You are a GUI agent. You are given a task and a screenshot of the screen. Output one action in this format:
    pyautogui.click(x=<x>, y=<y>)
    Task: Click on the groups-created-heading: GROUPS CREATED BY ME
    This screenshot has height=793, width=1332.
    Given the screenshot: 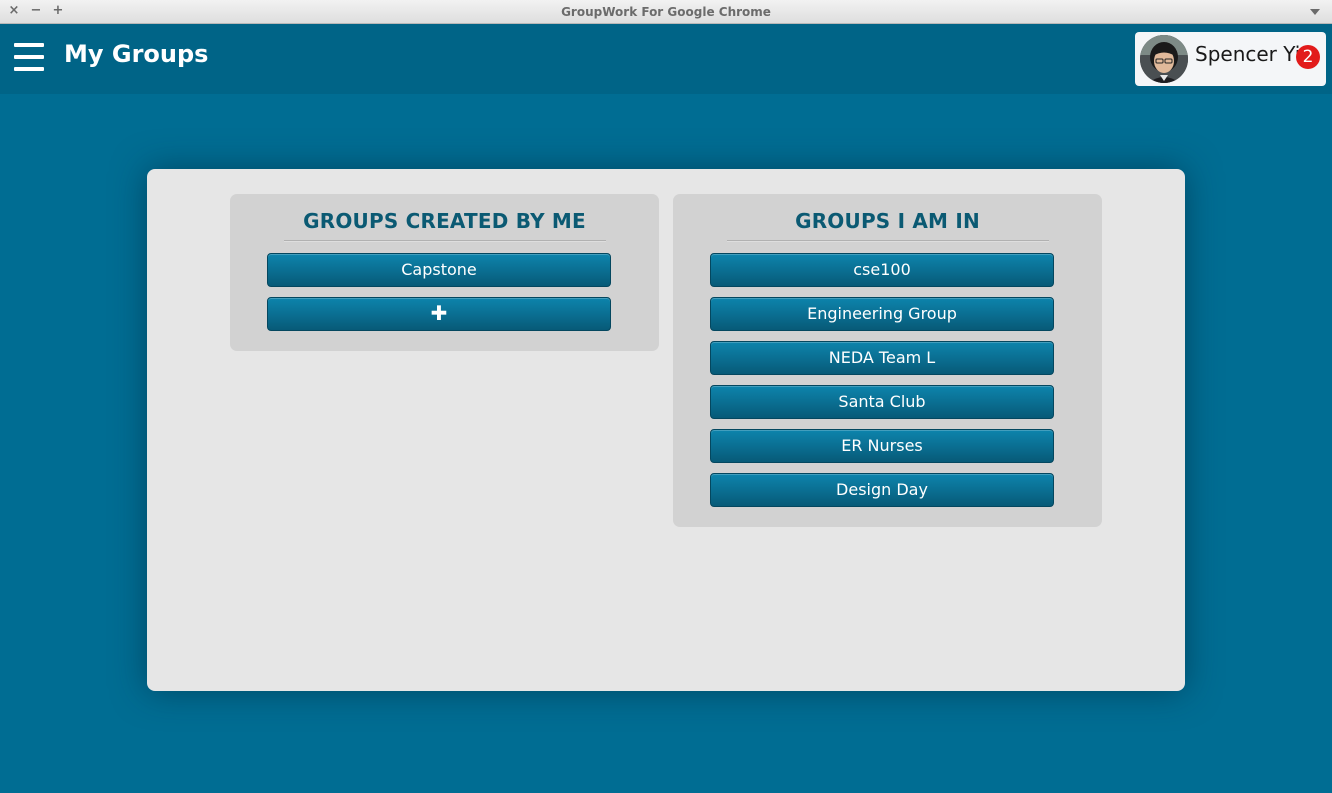 What is the action you would take?
    pyautogui.click(x=444, y=221)
    